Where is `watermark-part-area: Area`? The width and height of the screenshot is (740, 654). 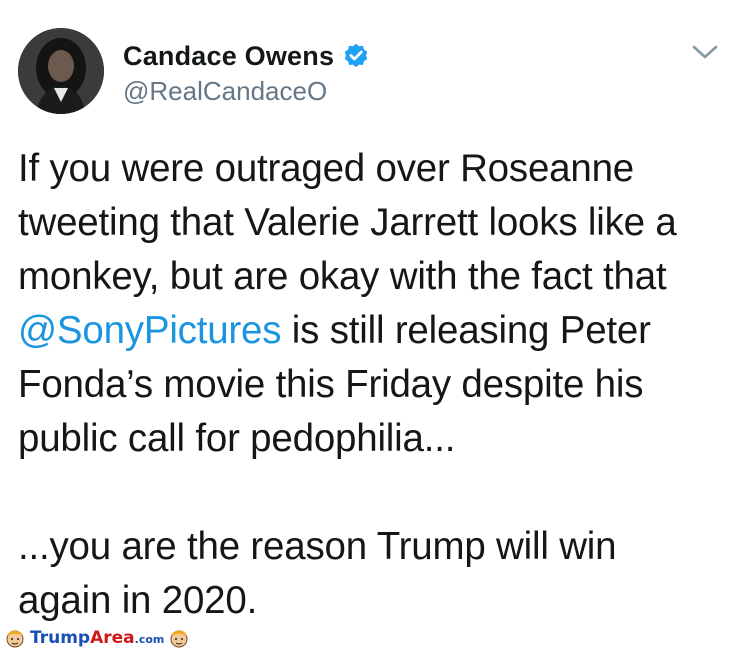 watermark-part-area: Area is located at coordinates (112, 638).